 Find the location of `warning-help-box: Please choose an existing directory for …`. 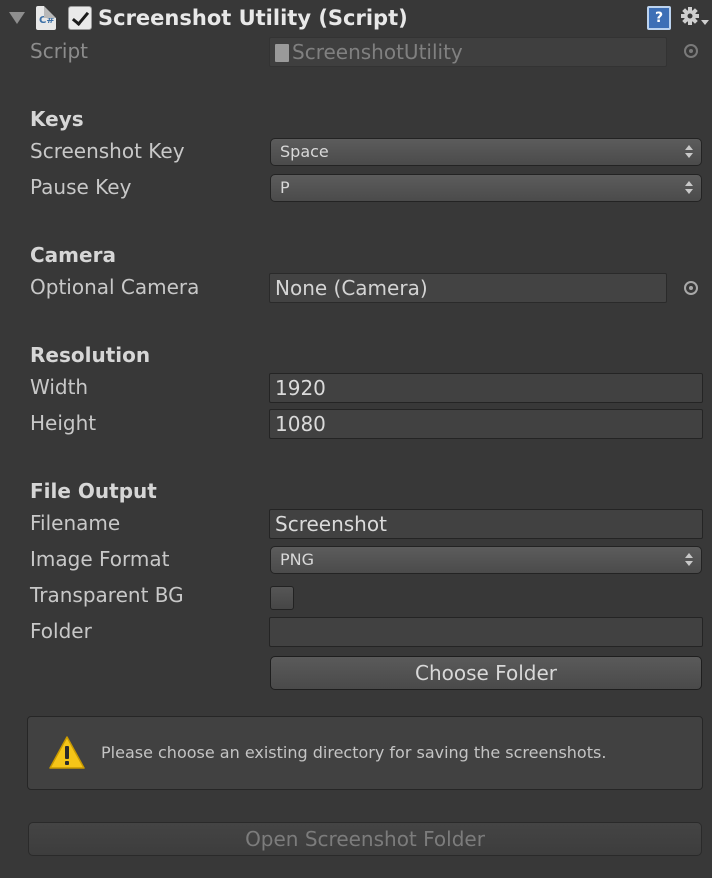

warning-help-box: Please choose an existing directory for … is located at coordinates (365, 753).